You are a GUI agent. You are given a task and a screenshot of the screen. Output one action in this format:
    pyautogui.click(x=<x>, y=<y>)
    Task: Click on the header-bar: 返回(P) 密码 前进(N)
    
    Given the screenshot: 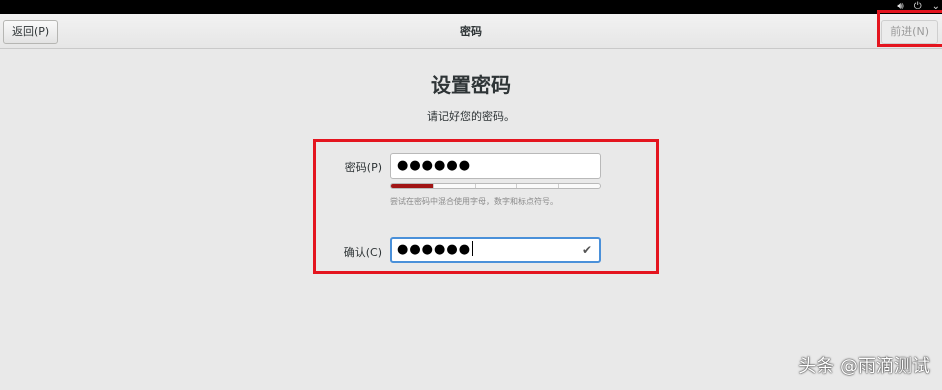 What is the action you would take?
    pyautogui.click(x=471, y=31)
    